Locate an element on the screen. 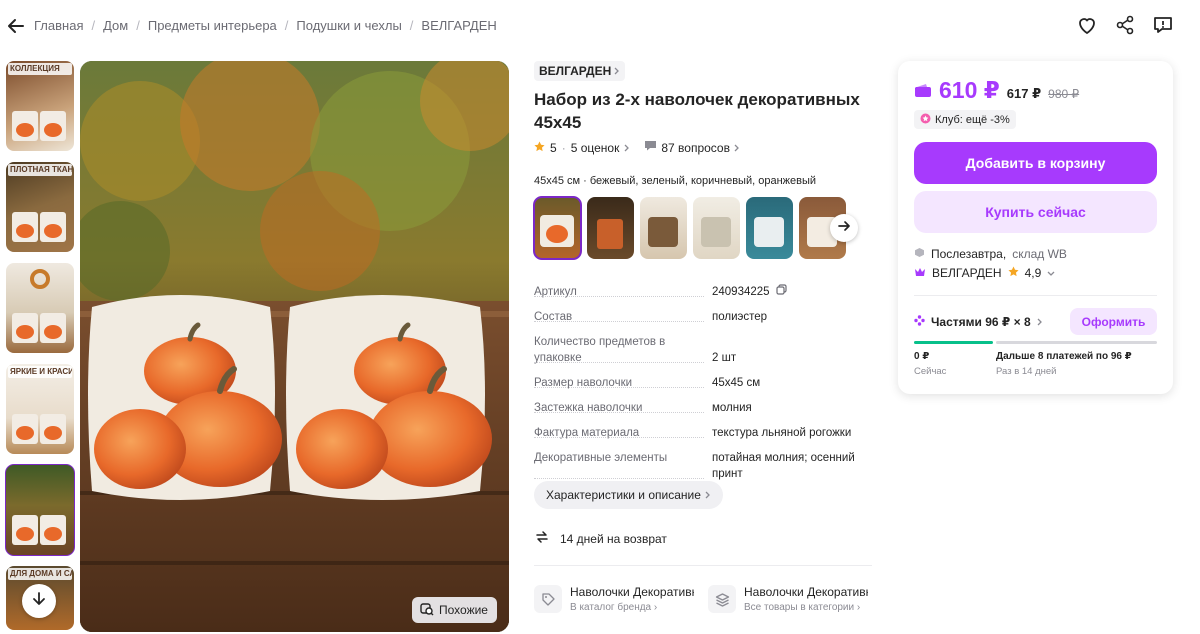 The height and width of the screenshot is (634, 1200). spec-key: Фактура материала is located at coordinates (589, 433).